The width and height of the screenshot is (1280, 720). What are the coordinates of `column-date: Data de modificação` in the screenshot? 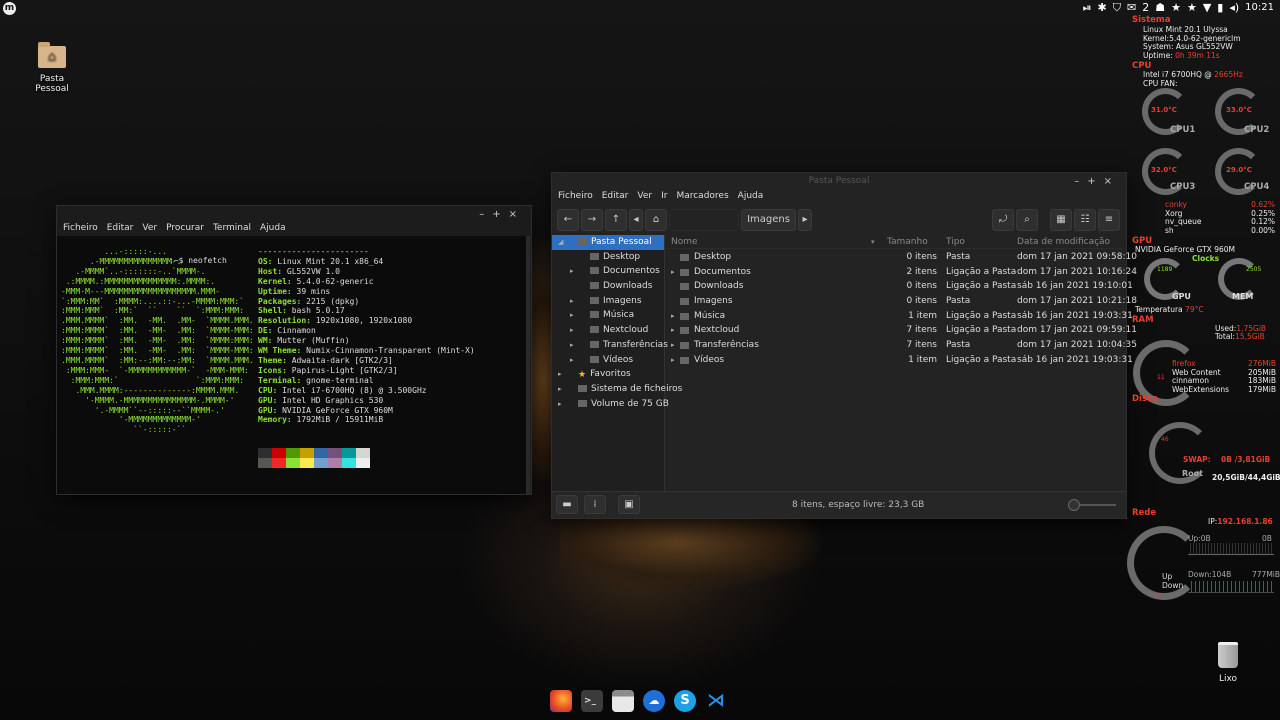 It's located at (1063, 242).